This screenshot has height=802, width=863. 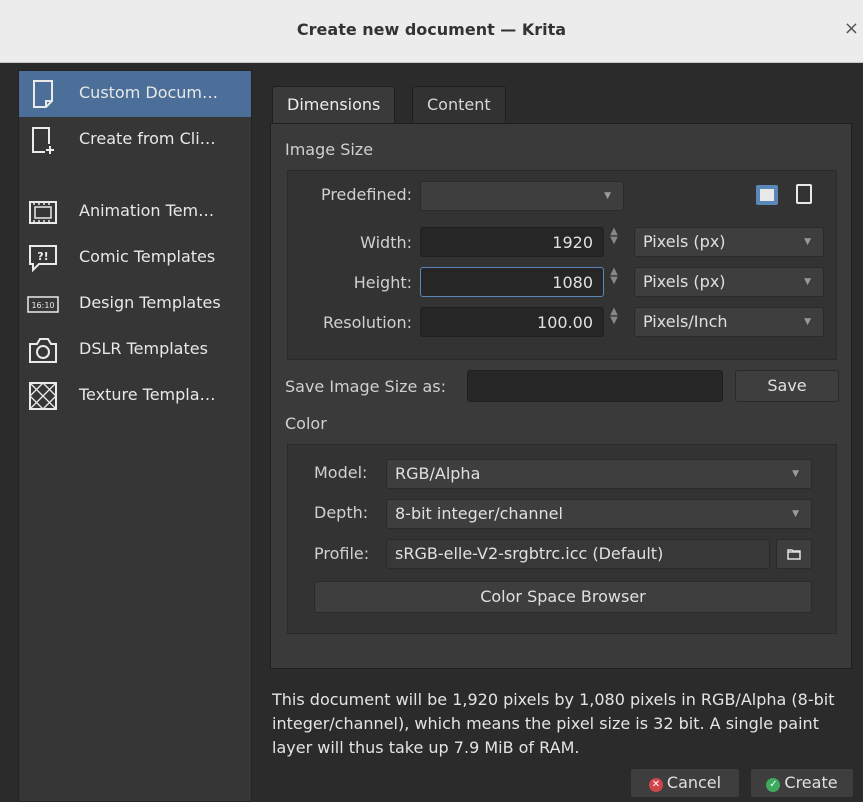 What do you see at coordinates (438, 473) in the screenshot?
I see `model-value: RGB/Alpha` at bounding box center [438, 473].